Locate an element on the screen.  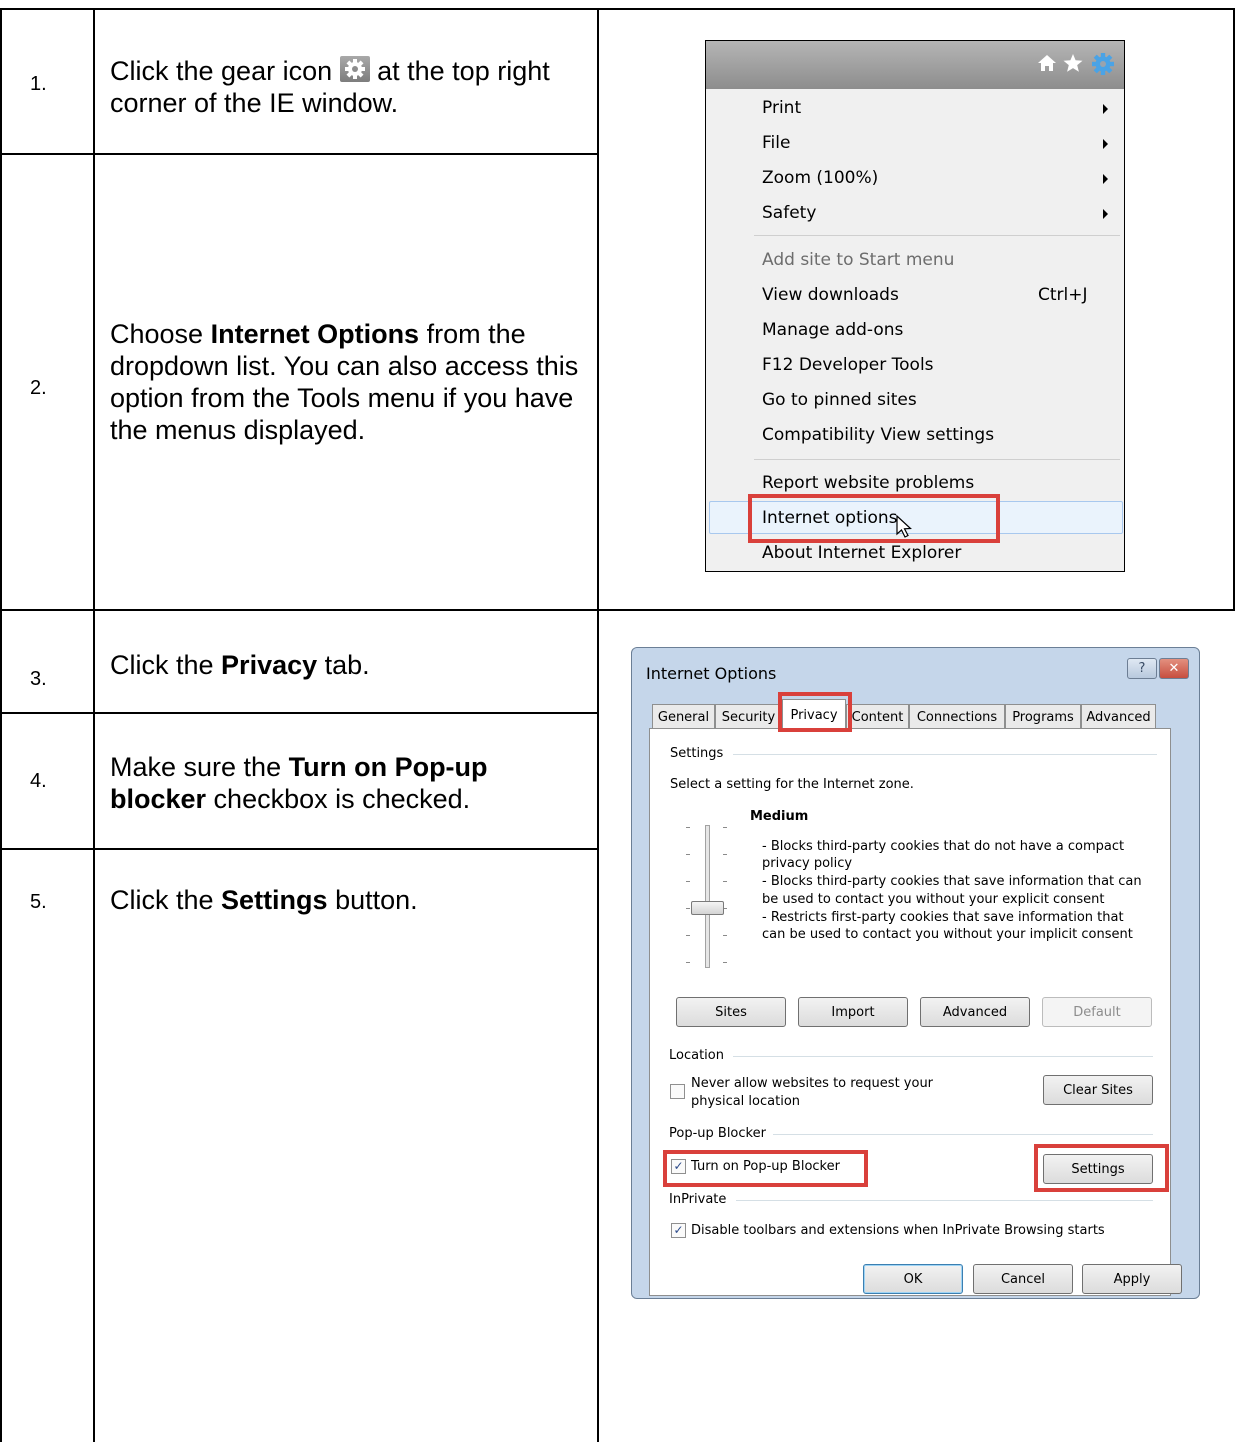
step-text: Click the Settings button. is located at coordinates (345, 900).